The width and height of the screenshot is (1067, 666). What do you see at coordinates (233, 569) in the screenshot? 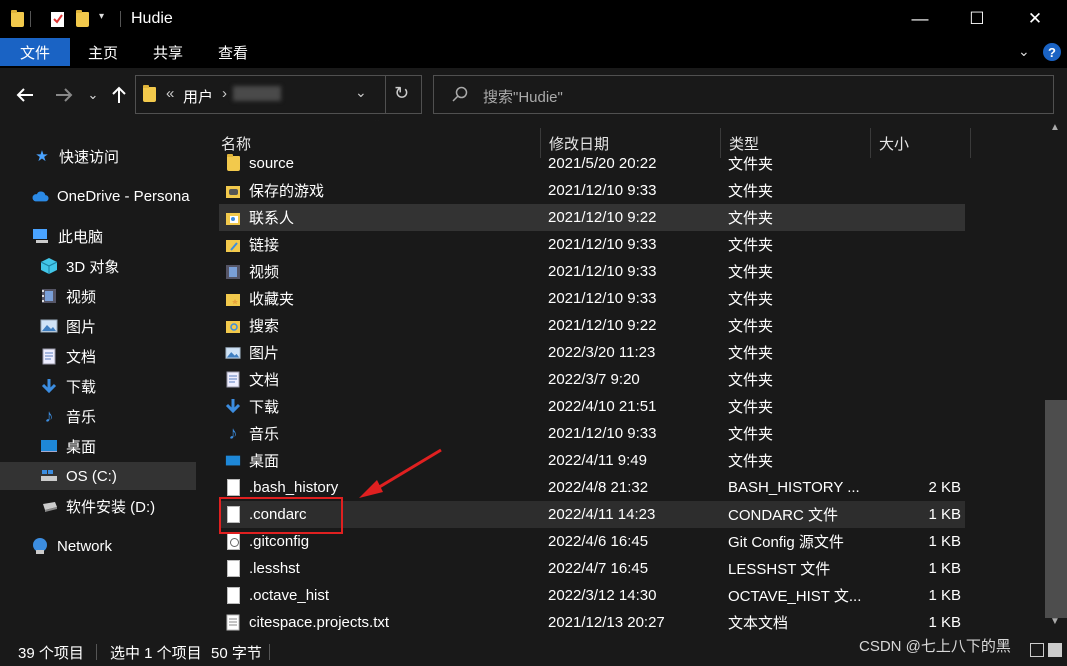
I see `file-icon` at bounding box center [233, 569].